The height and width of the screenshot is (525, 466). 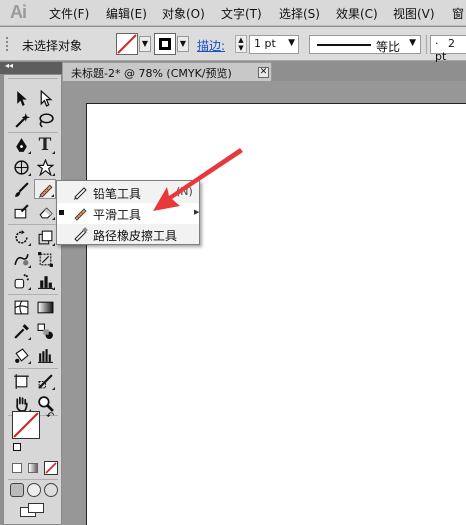 I want to click on flyout-item-pencil: 铅笔工具 (N), so click(x=128, y=192).